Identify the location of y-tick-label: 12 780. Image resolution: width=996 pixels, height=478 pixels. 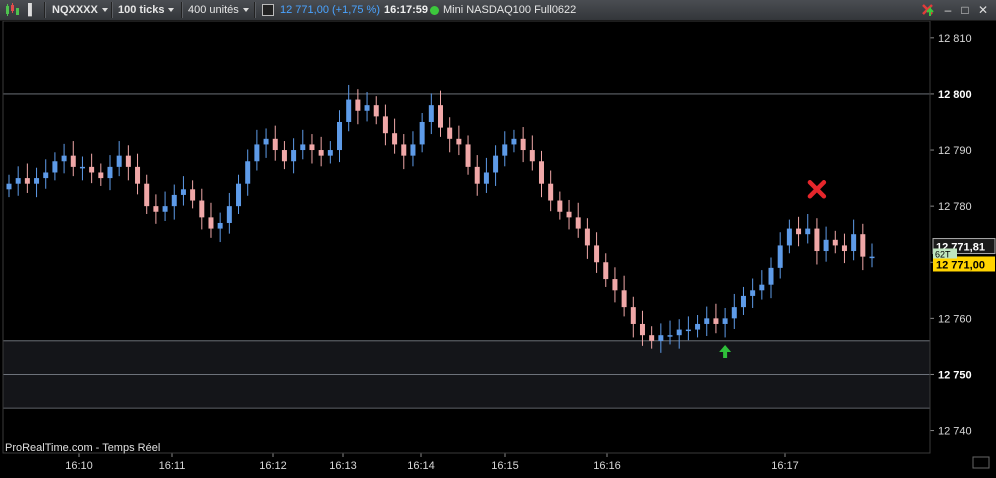
(955, 207).